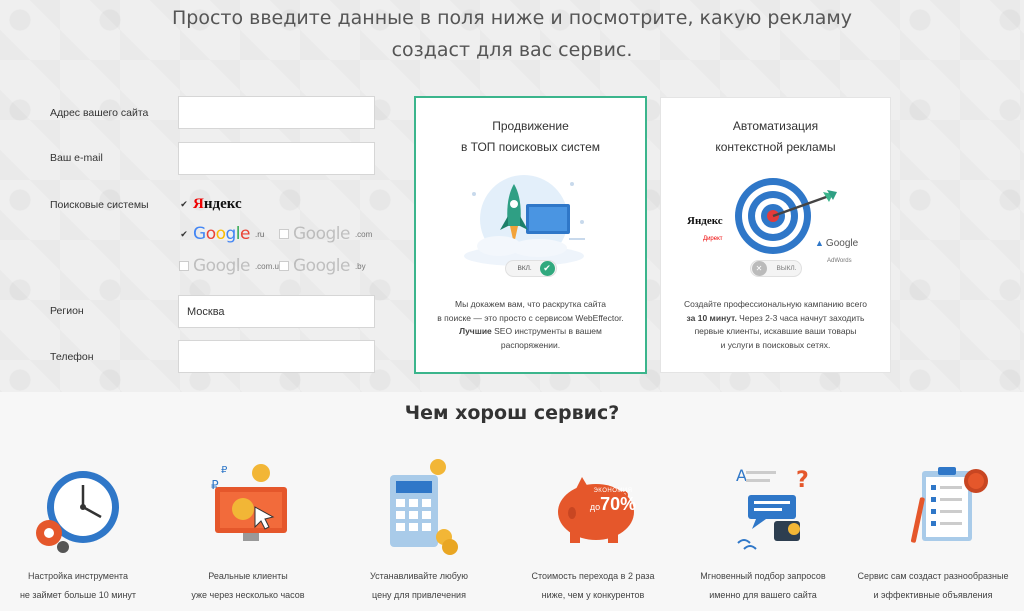 This screenshot has width=1024, height=611. Describe the element at coordinates (839, 261) in the screenshot. I see `google-adwords-sub: AdWords` at that location.